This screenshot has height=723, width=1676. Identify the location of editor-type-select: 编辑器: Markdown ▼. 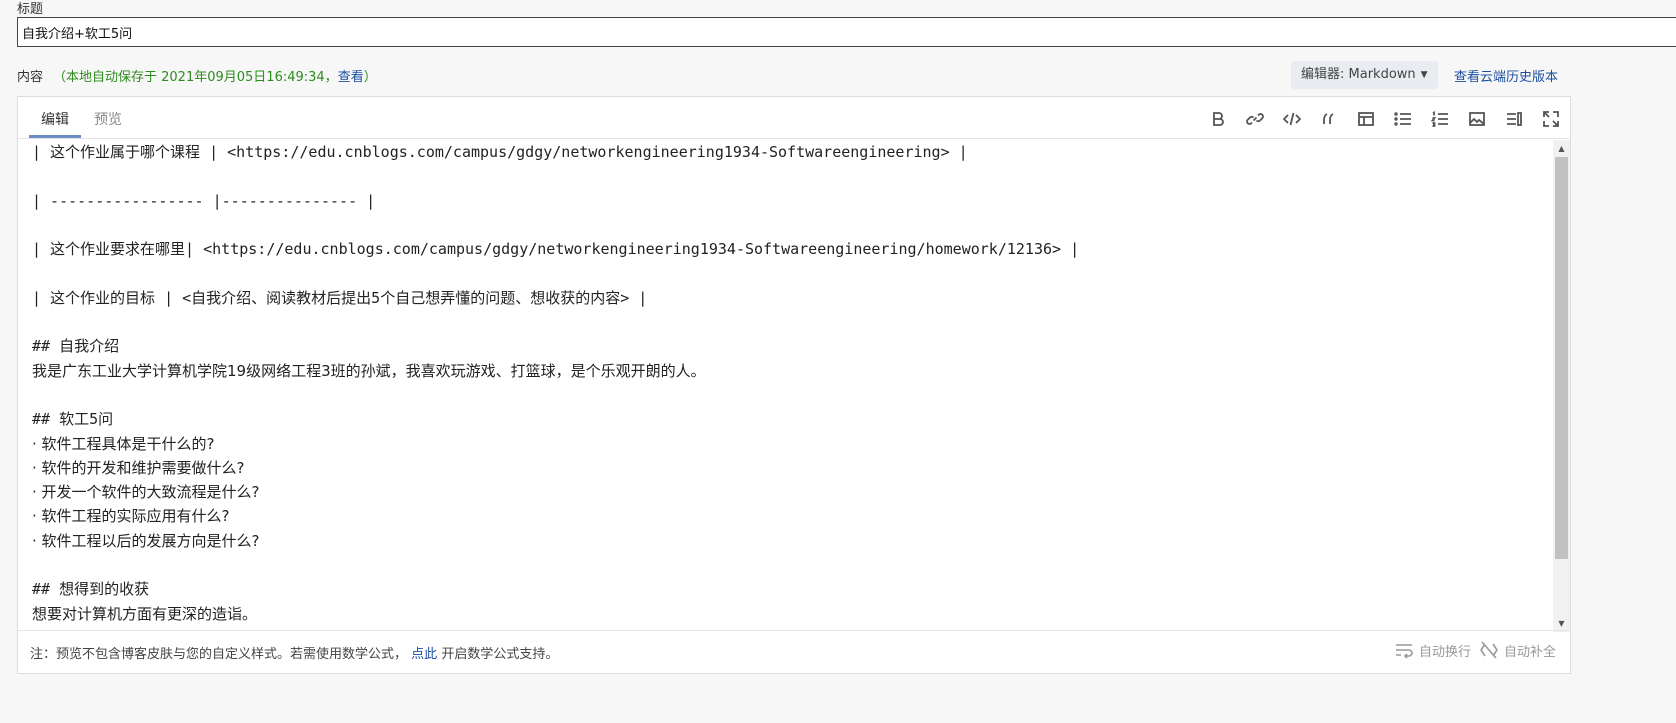
(1364, 75).